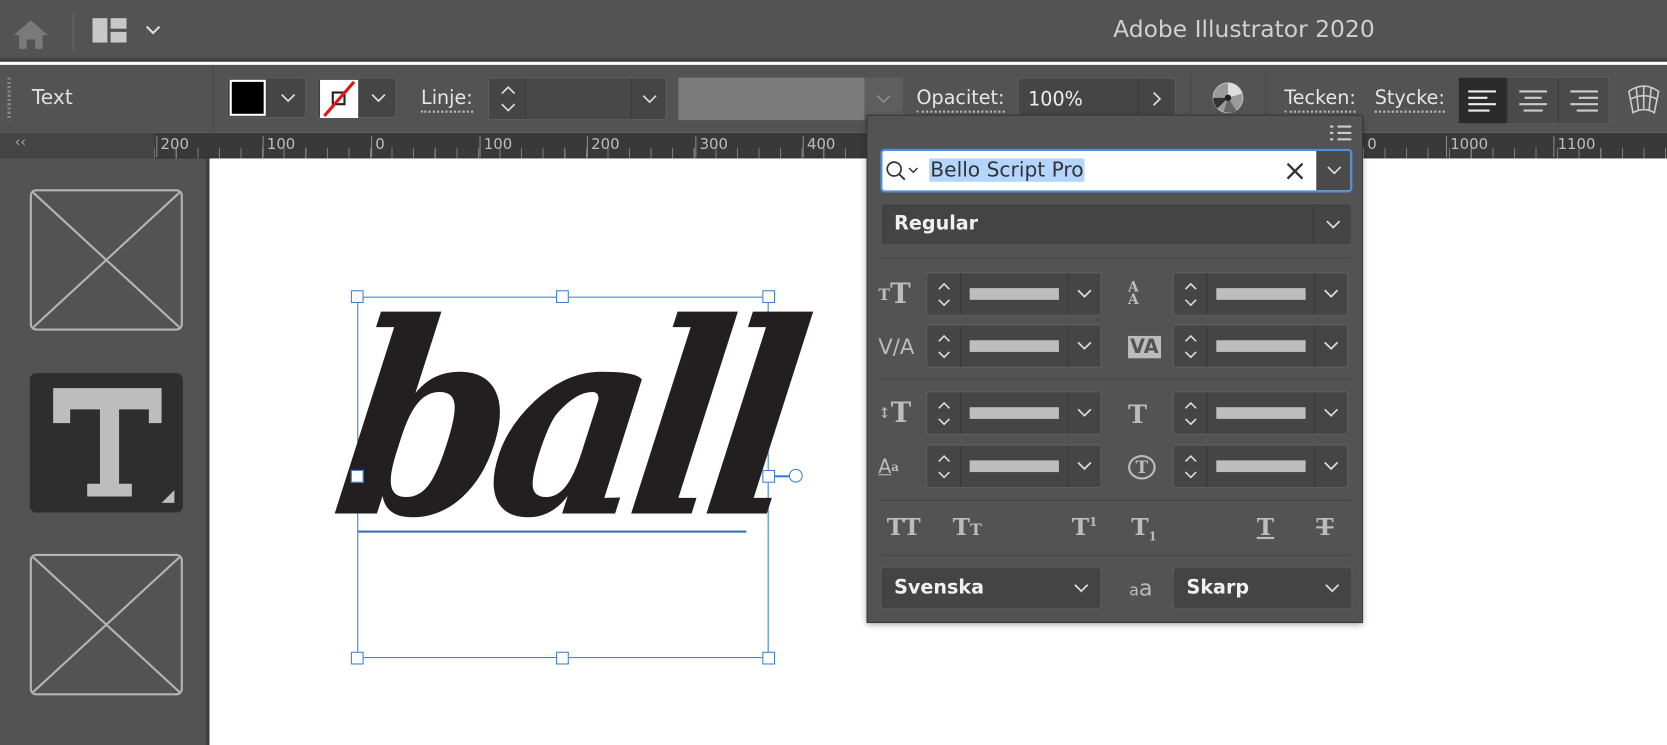 The image size is (1667, 745). I want to click on character-rotation-input, so click(1262, 466).